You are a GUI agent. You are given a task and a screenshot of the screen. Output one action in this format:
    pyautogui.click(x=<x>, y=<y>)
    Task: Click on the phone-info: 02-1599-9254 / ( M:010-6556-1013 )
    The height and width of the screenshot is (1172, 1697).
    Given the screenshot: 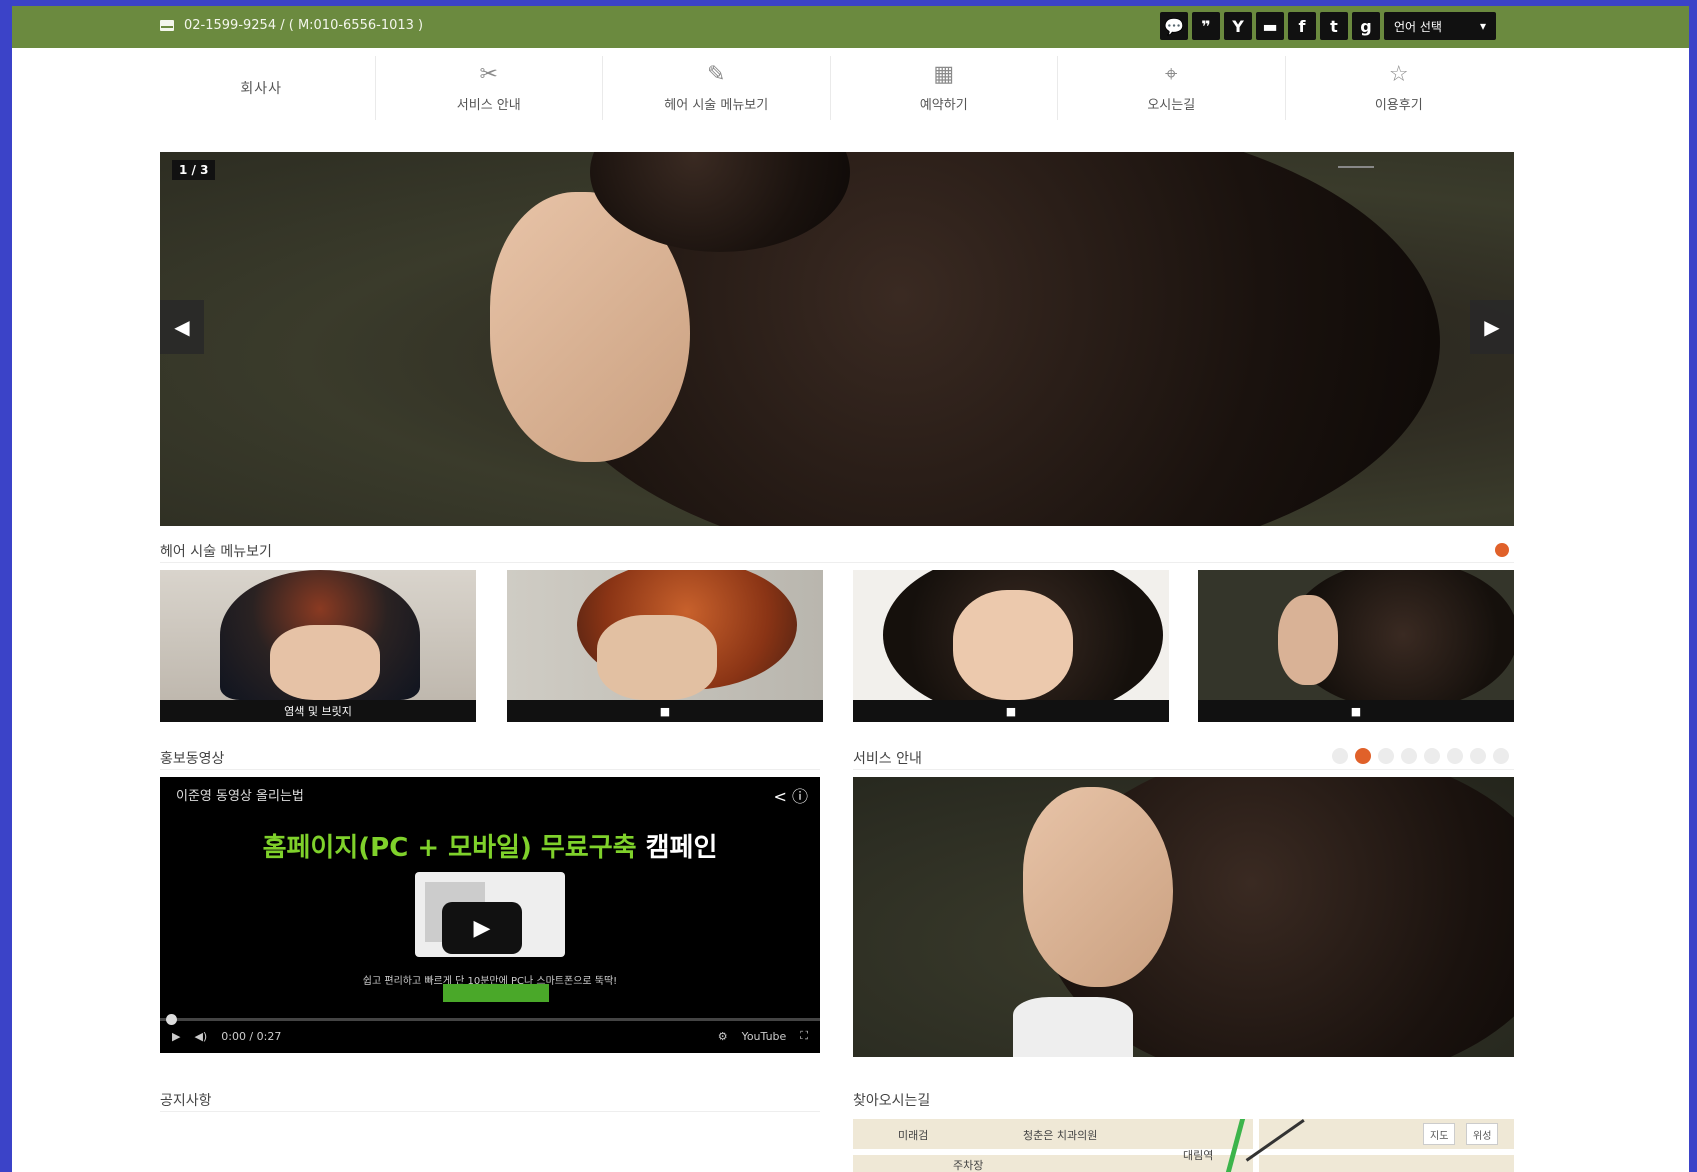 What is the action you would take?
    pyautogui.click(x=291, y=25)
    